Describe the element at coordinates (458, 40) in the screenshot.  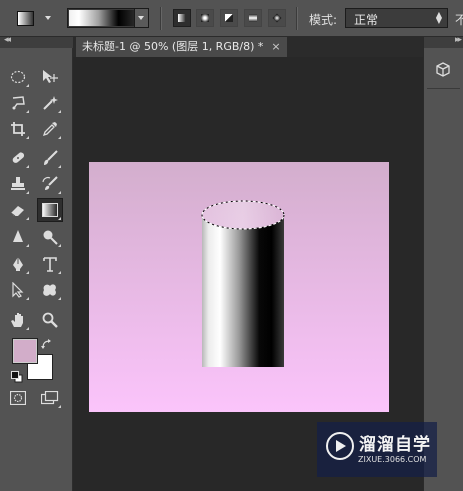
I see `expand-icon: ▸▸` at that location.